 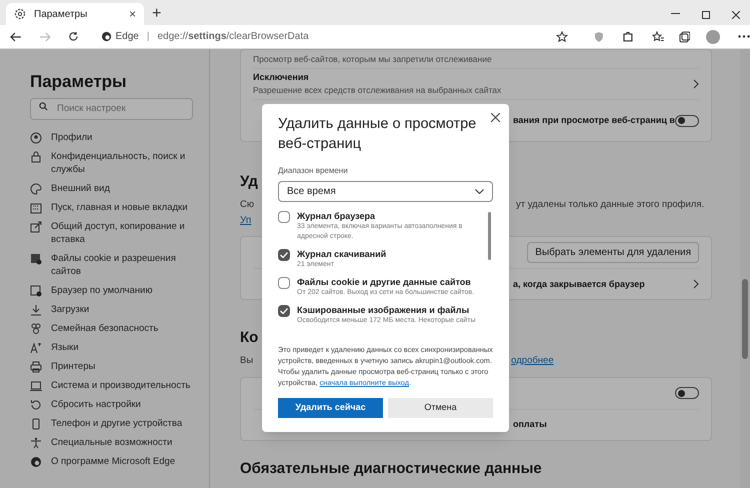 What do you see at coordinates (73, 36) in the screenshot?
I see `refresh-icon` at bounding box center [73, 36].